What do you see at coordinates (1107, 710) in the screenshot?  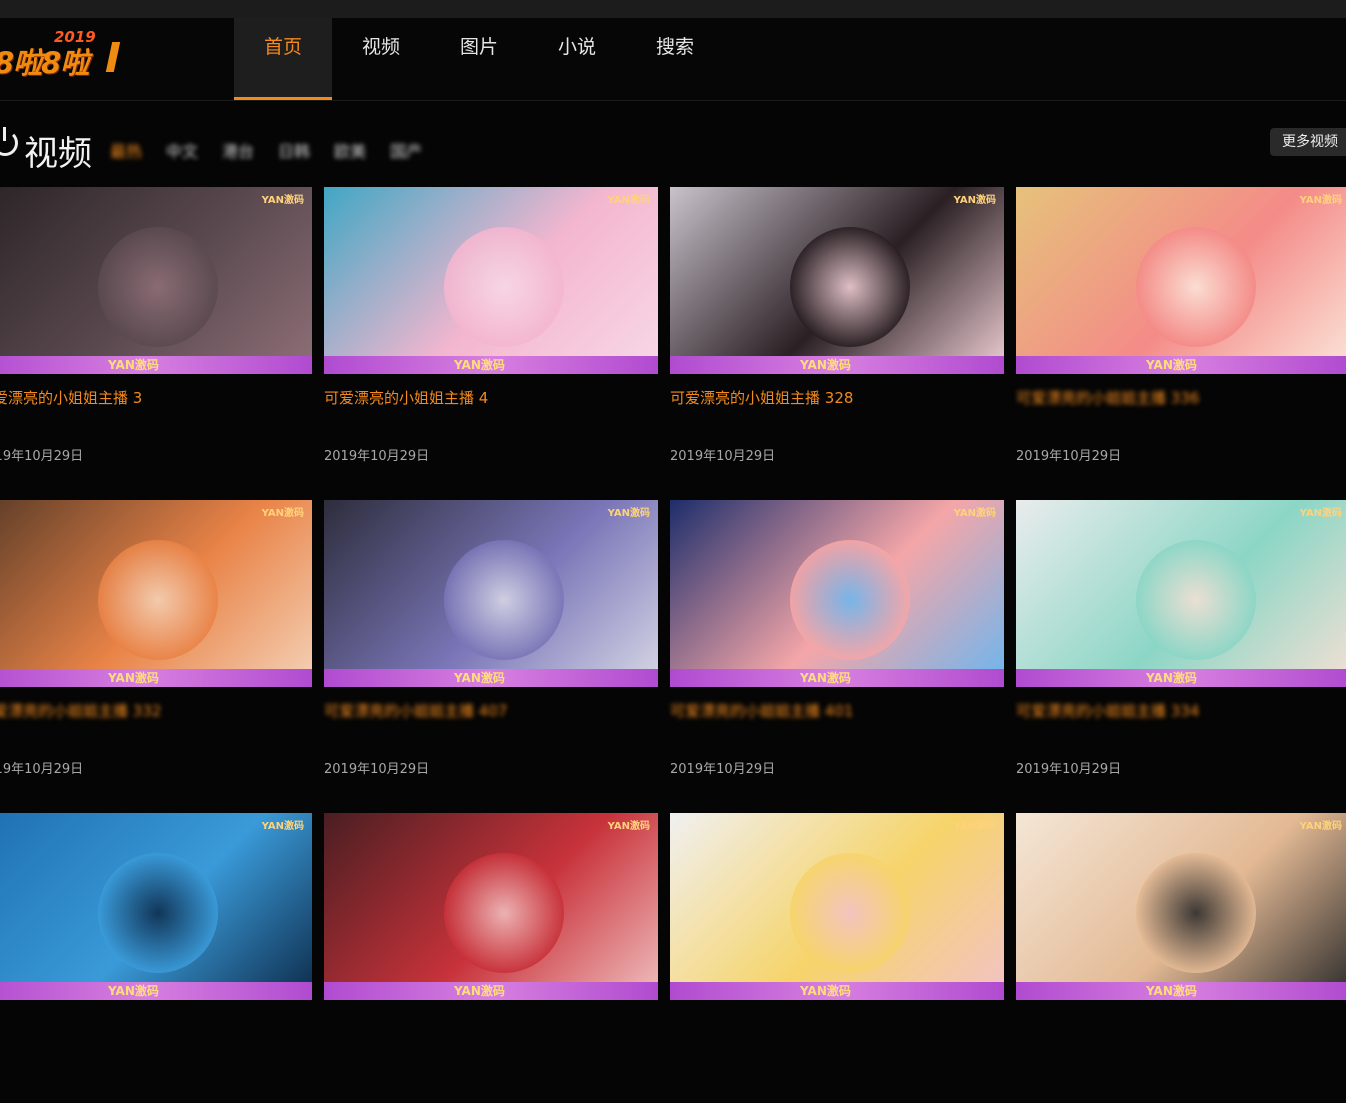 I see `video-title: 可爱漂亮的小姐姐主播 334` at bounding box center [1107, 710].